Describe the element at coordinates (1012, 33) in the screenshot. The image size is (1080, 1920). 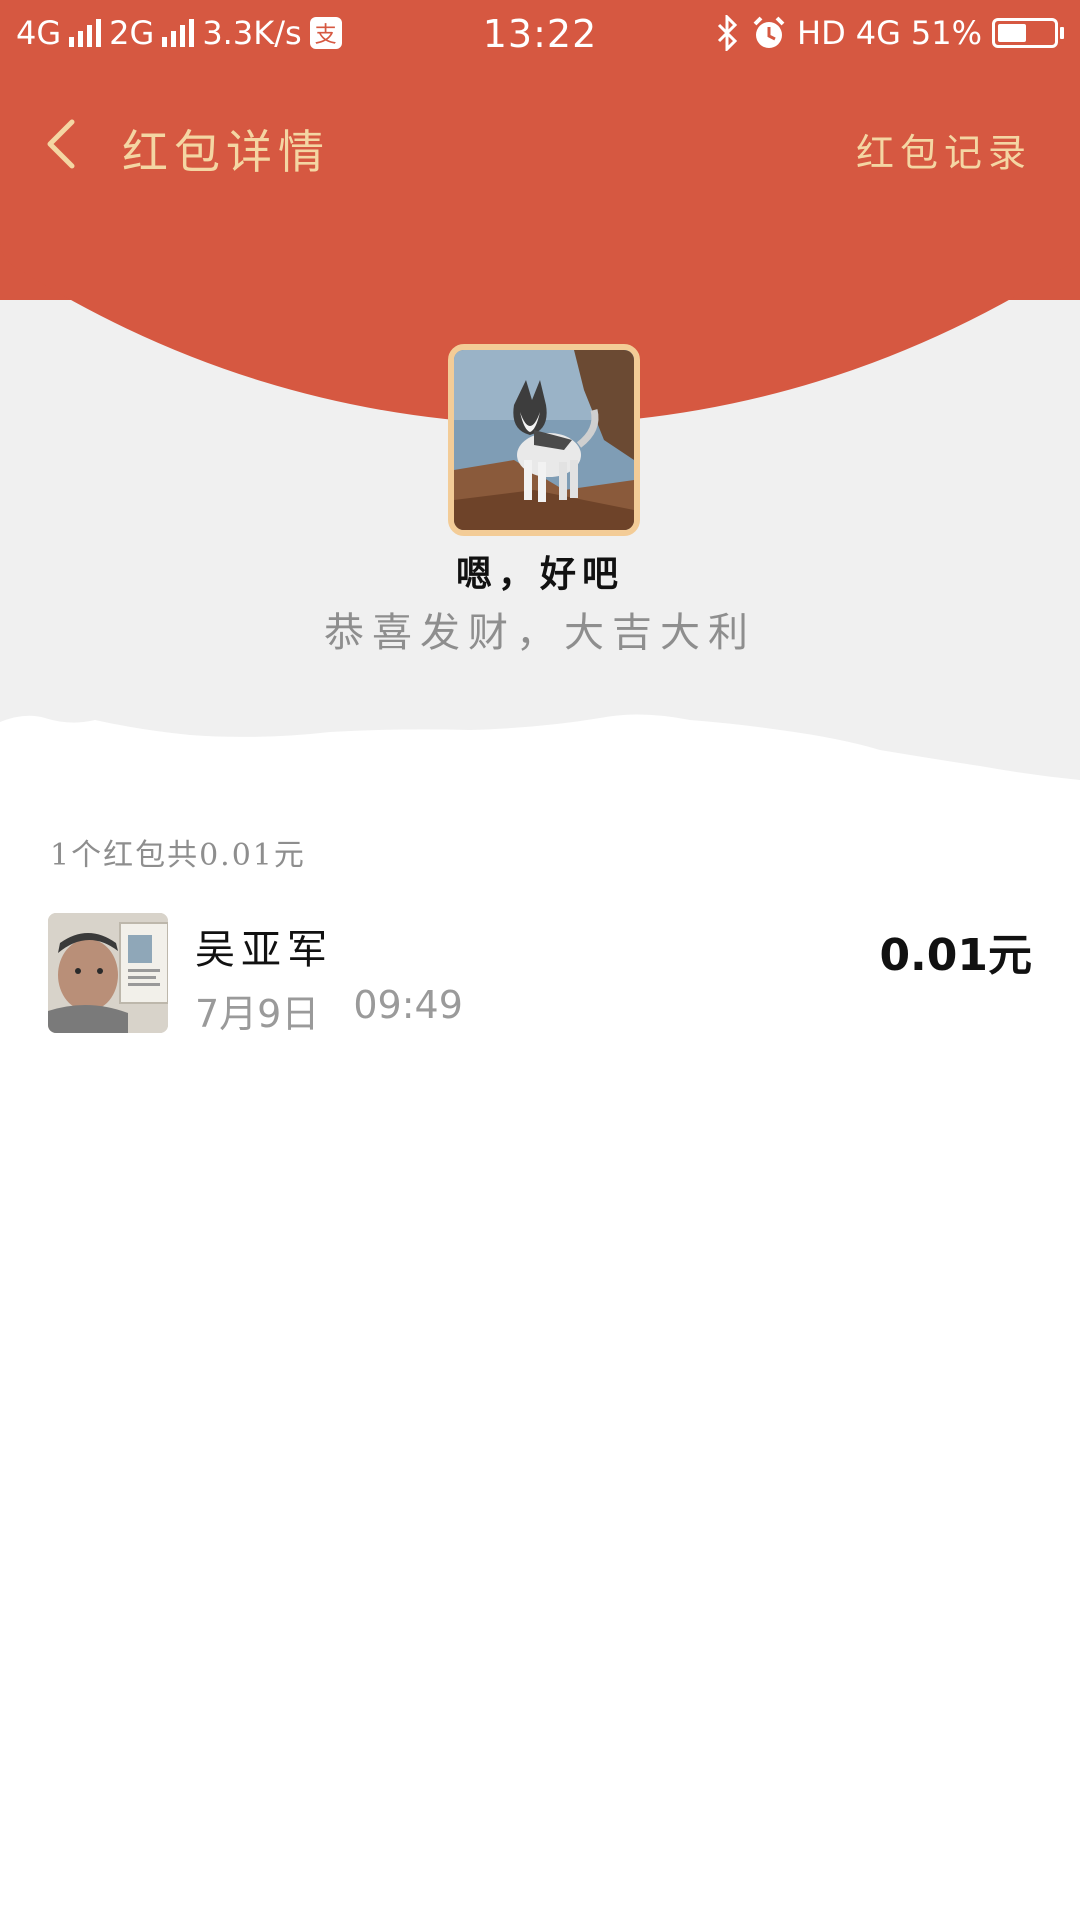
I see `battery-fill` at that location.